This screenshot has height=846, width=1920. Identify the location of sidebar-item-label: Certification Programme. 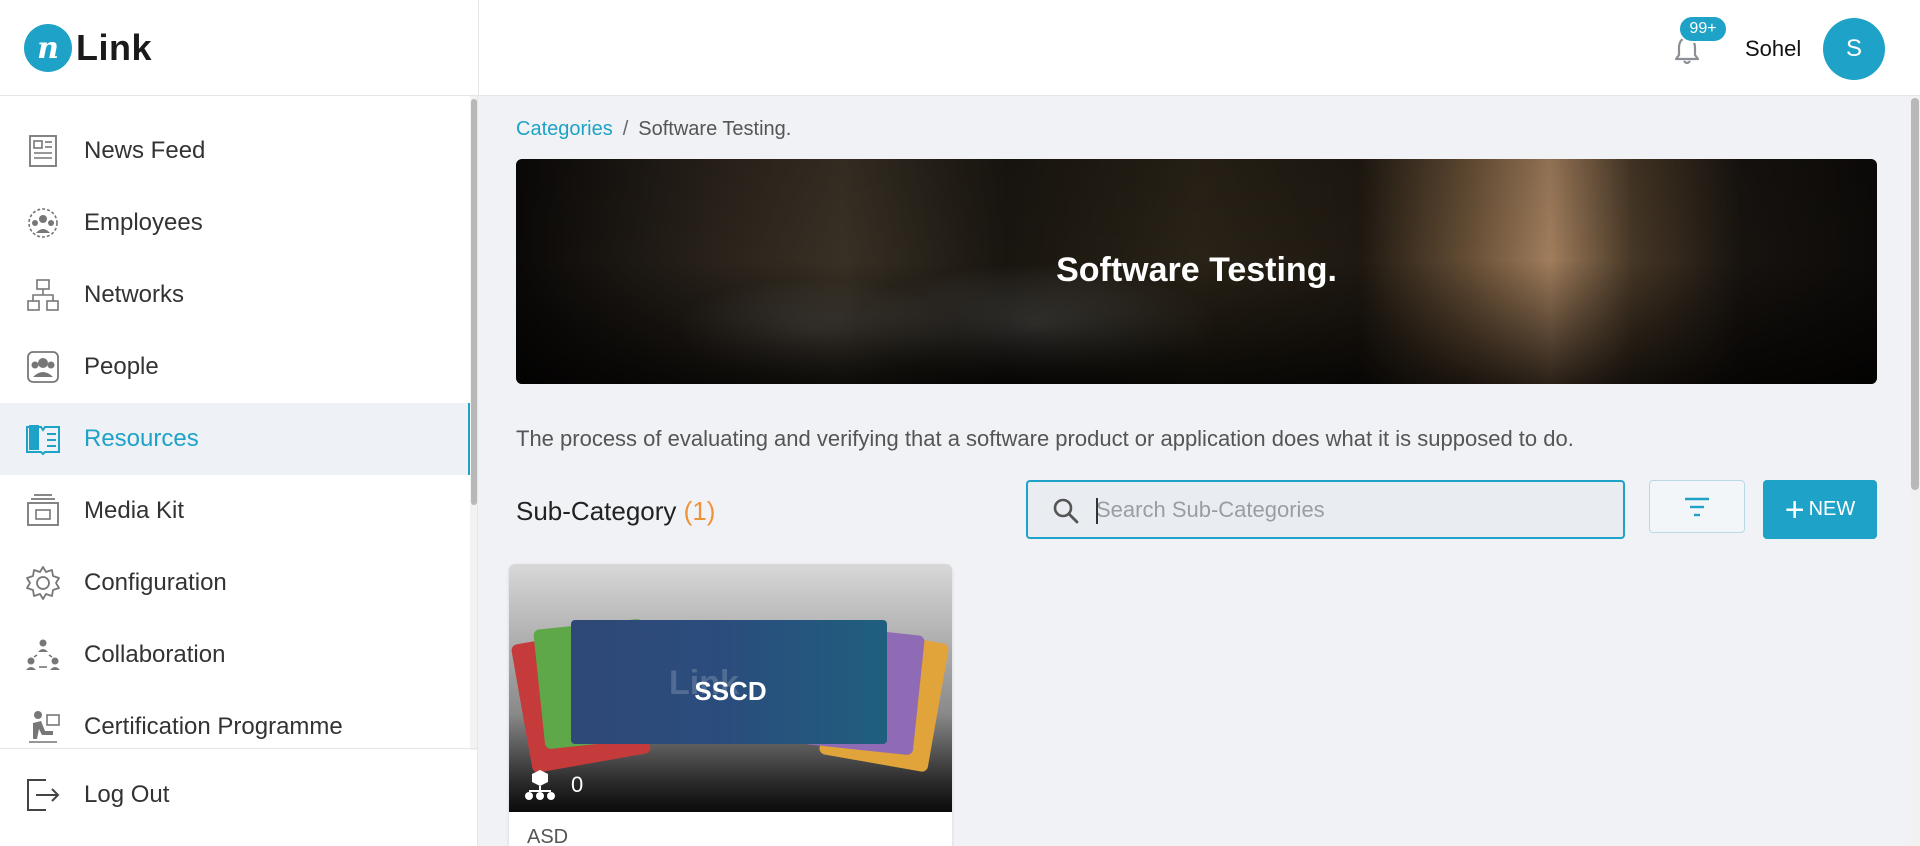
(213, 726).